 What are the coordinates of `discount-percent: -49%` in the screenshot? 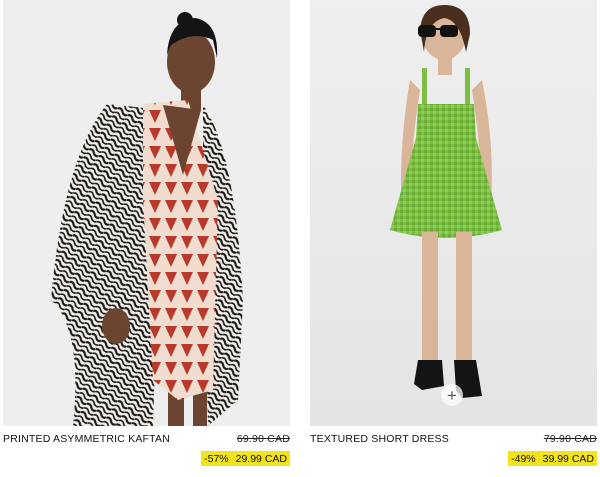 It's located at (523, 458).